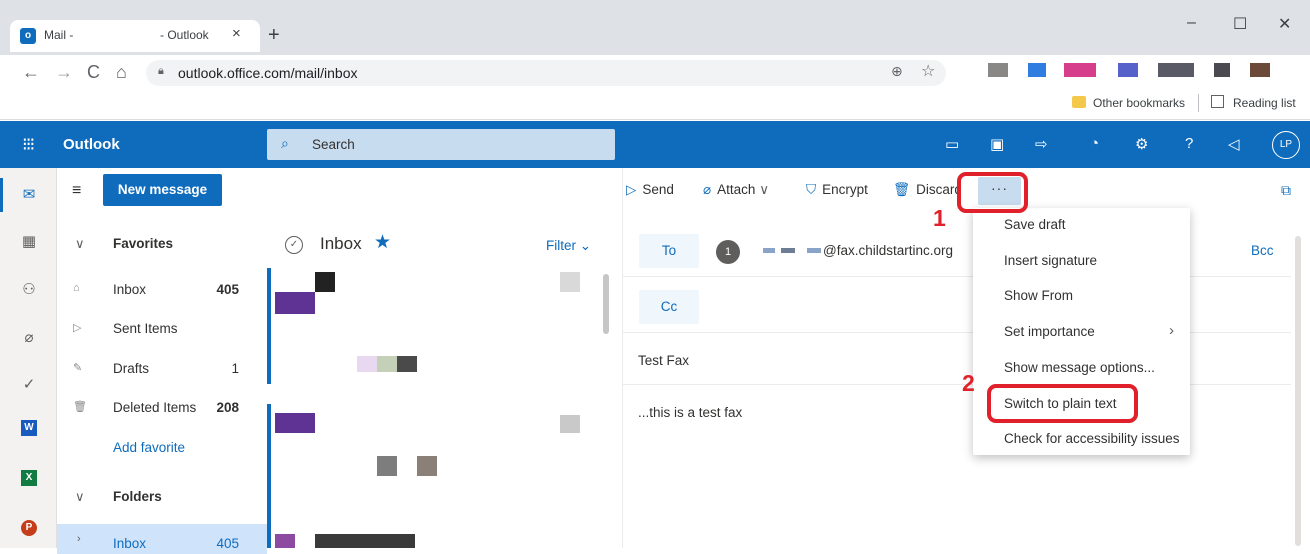 The image size is (1310, 554). Describe the element at coordinates (568, 246) in the screenshot. I see `filter-button: Filter ⌄` at that location.